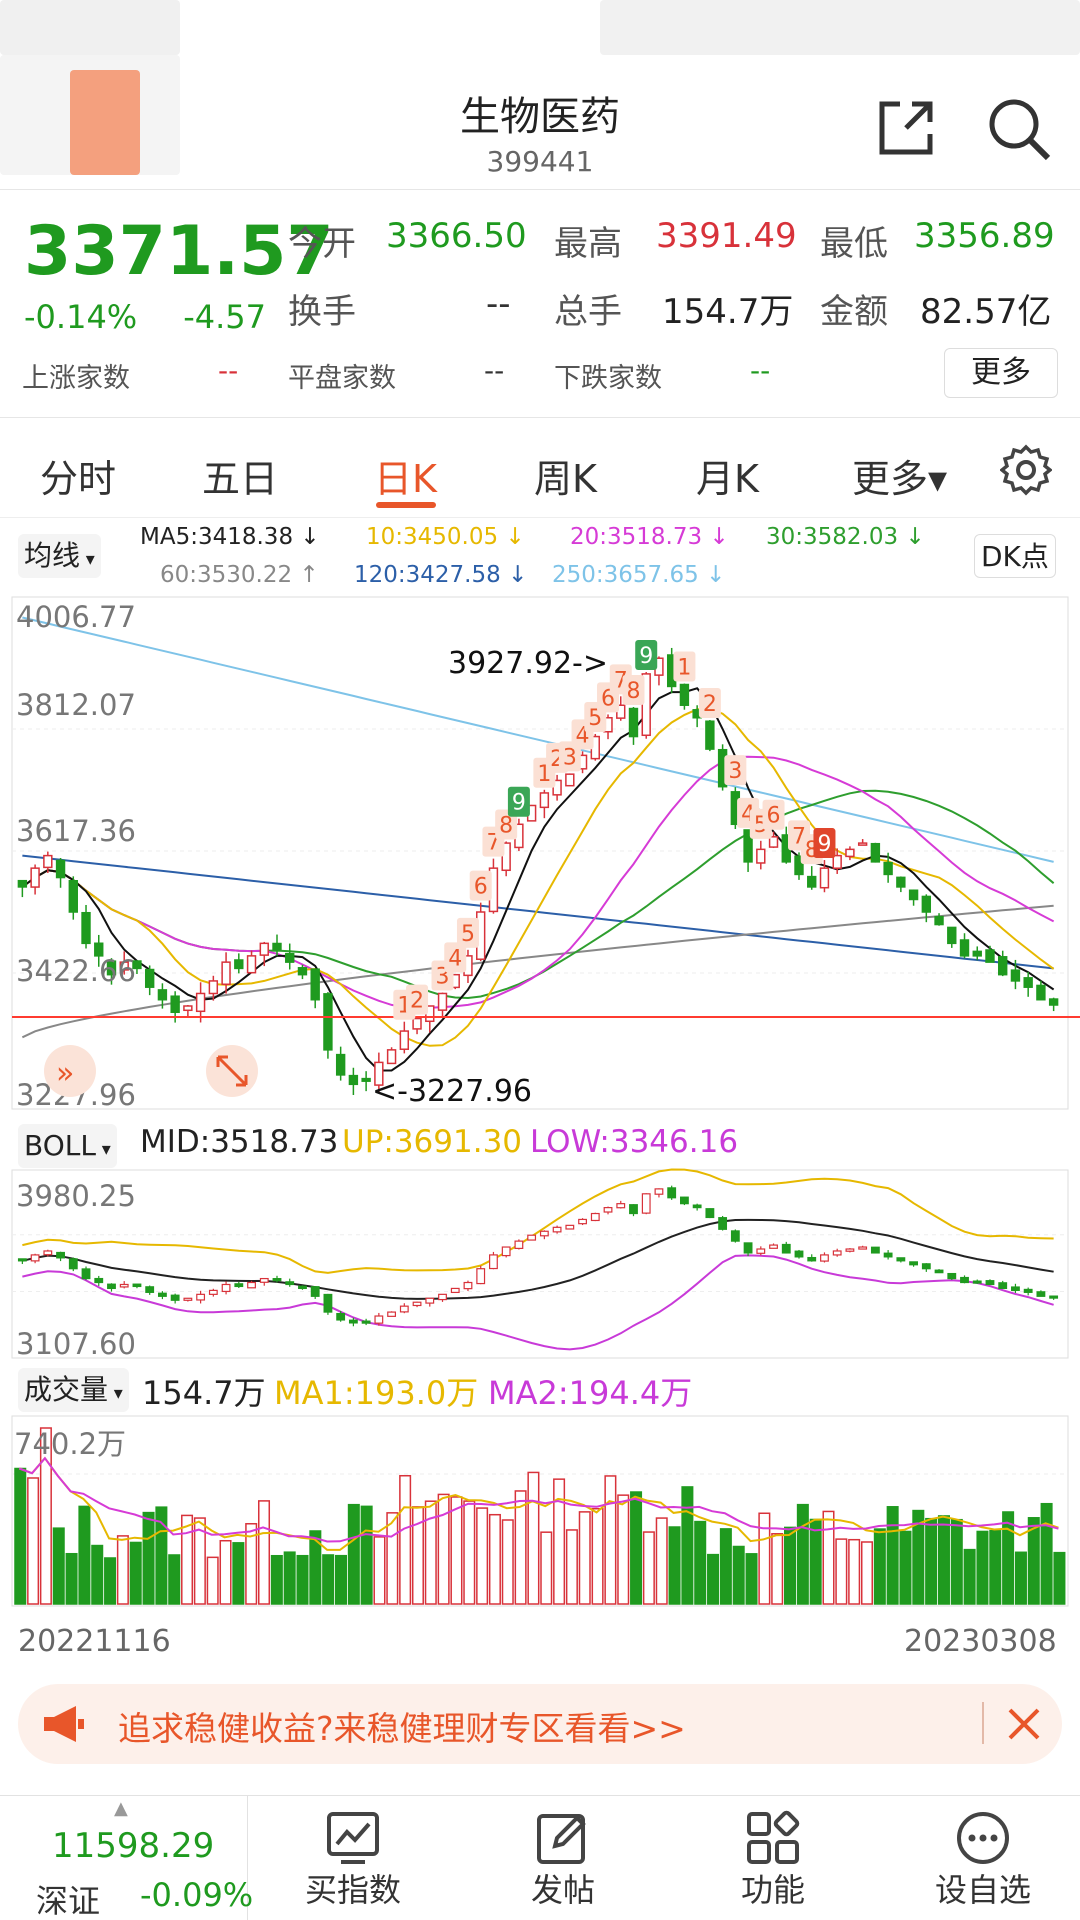  Describe the element at coordinates (204, 1393) in the screenshot. I see `volume-current: 154.7万` at that location.